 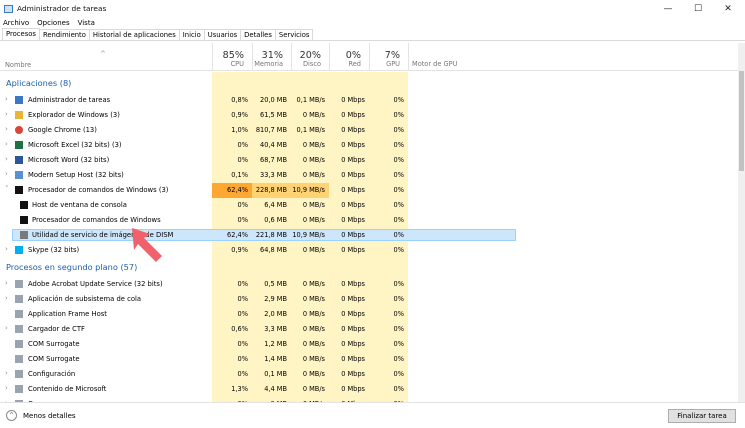 What do you see at coordinates (294, 34) in the screenshot?
I see `tab-servicios: Servicios` at bounding box center [294, 34].